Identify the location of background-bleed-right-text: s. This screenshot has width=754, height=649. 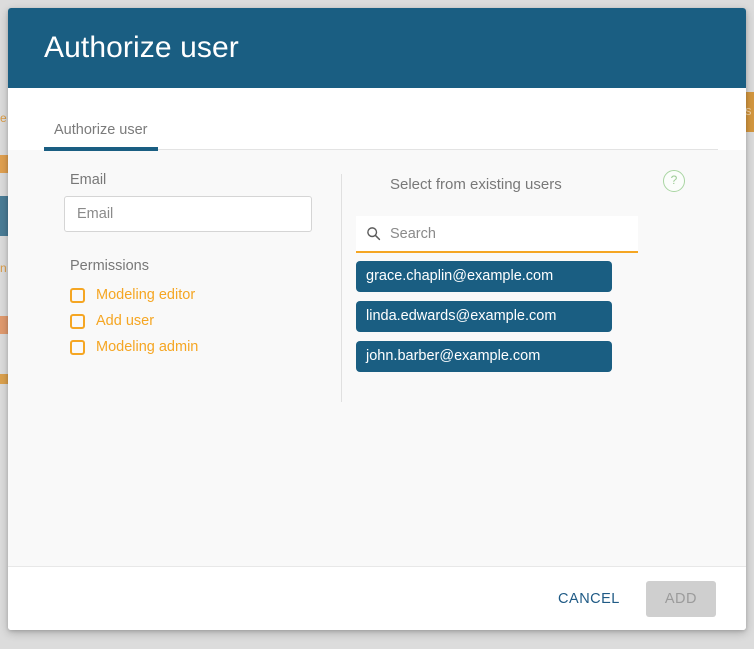
(750, 112).